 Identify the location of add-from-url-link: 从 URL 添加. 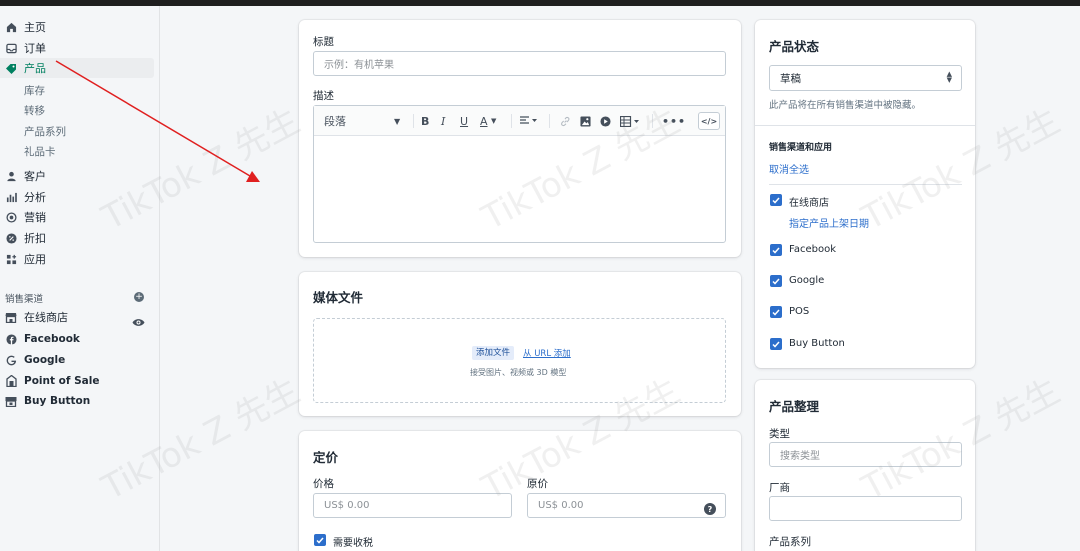
(547, 353).